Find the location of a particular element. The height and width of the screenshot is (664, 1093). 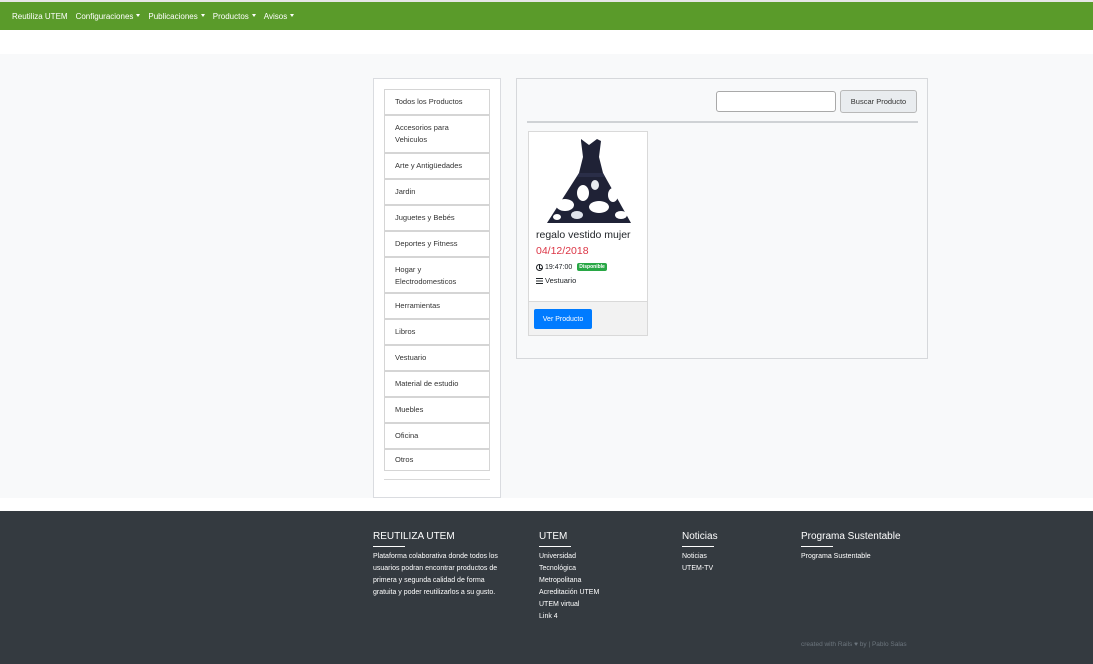

search-button: Buscar Producto is located at coordinates (878, 101).